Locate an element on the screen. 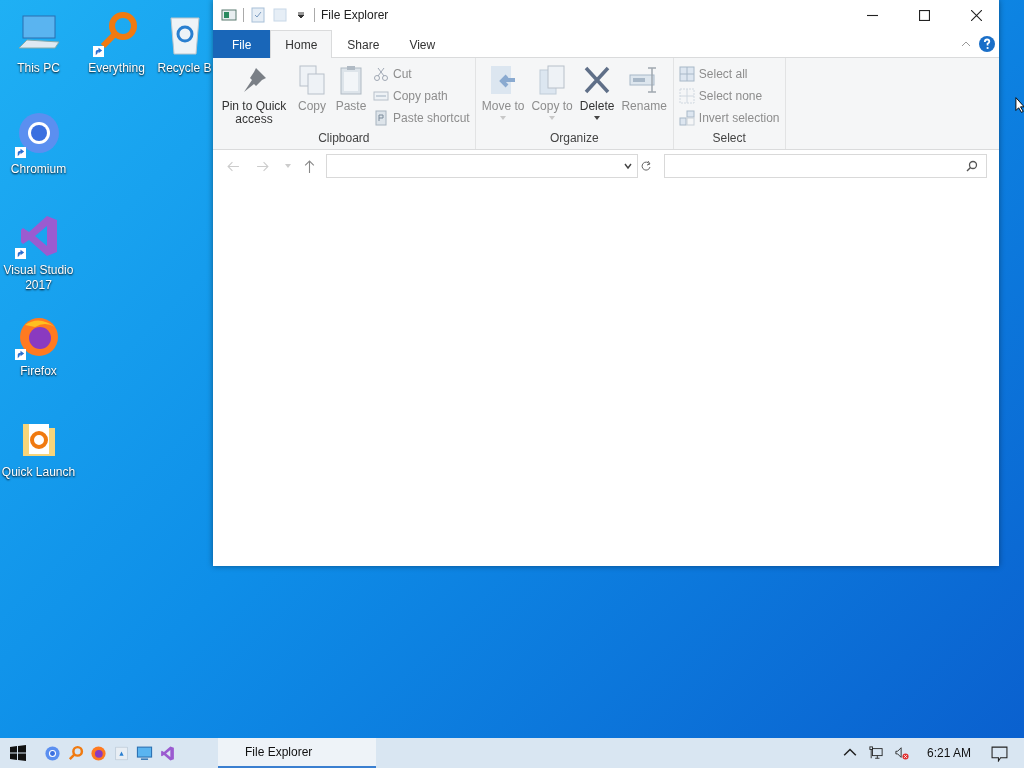 The image size is (1024, 768). refresh-icon is located at coordinates (646, 166).